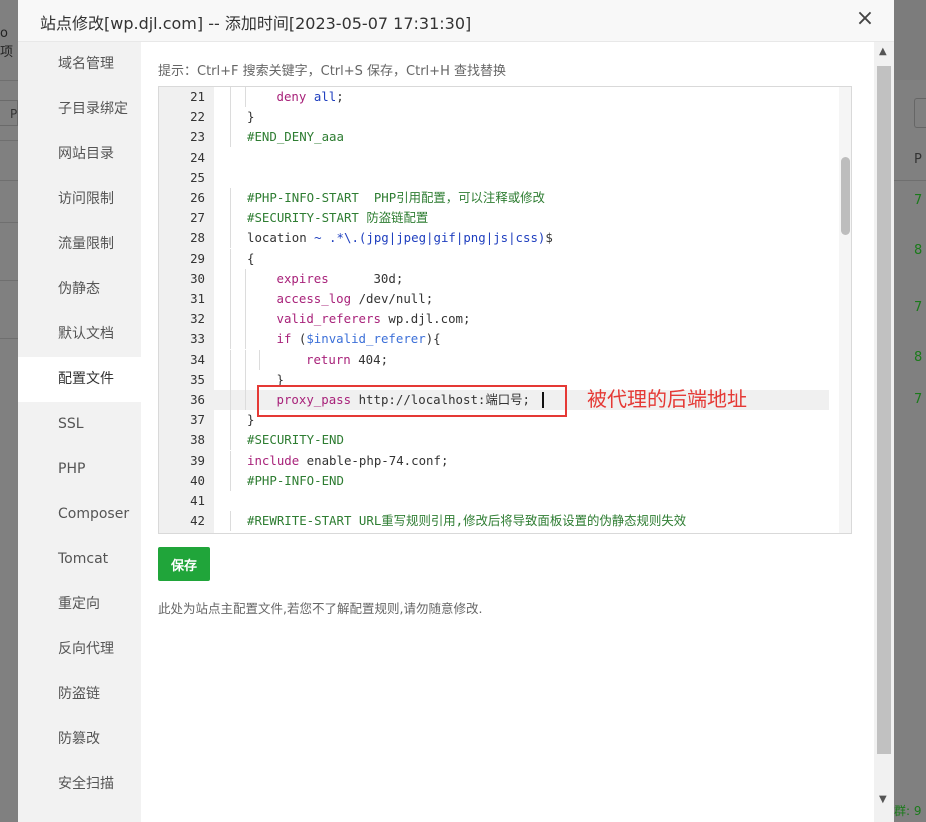  What do you see at coordinates (494, 501) in the screenshot?
I see `code-line: 41` at bounding box center [494, 501].